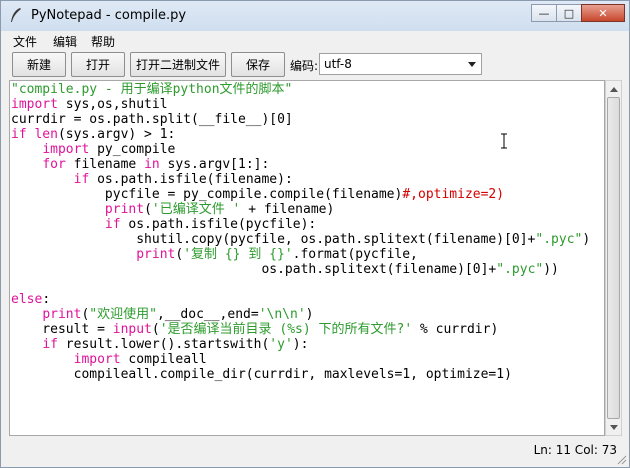 This screenshot has height=468, width=630. I want to click on close-button: ✕, so click(603, 13).